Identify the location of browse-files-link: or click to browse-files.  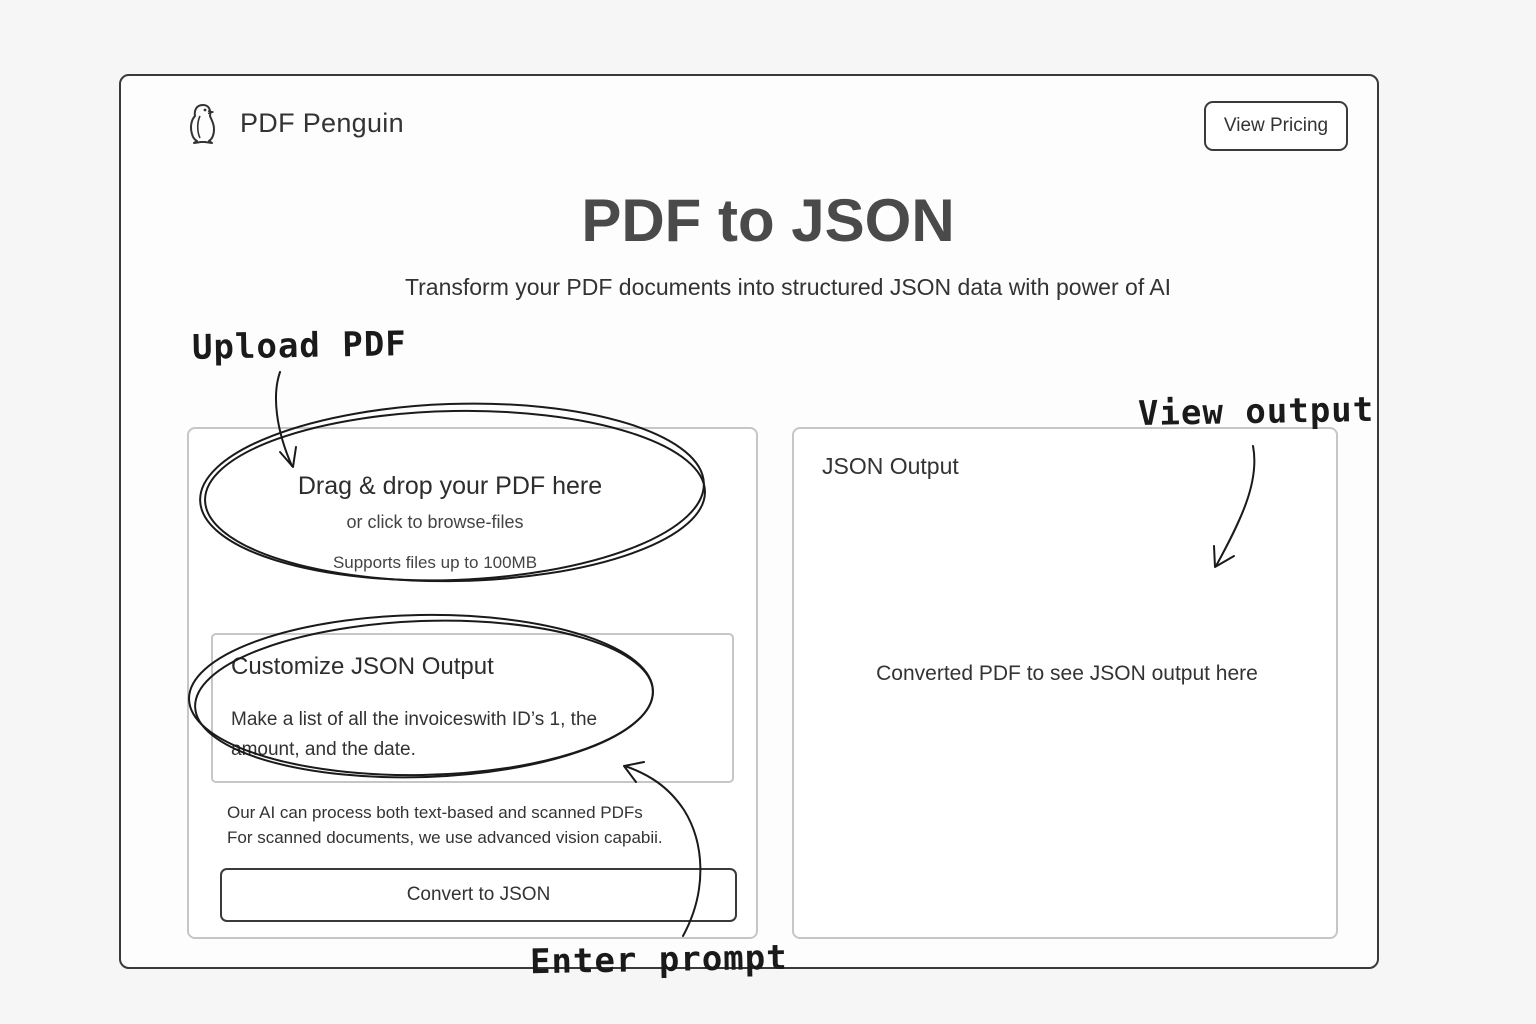
(450, 522).